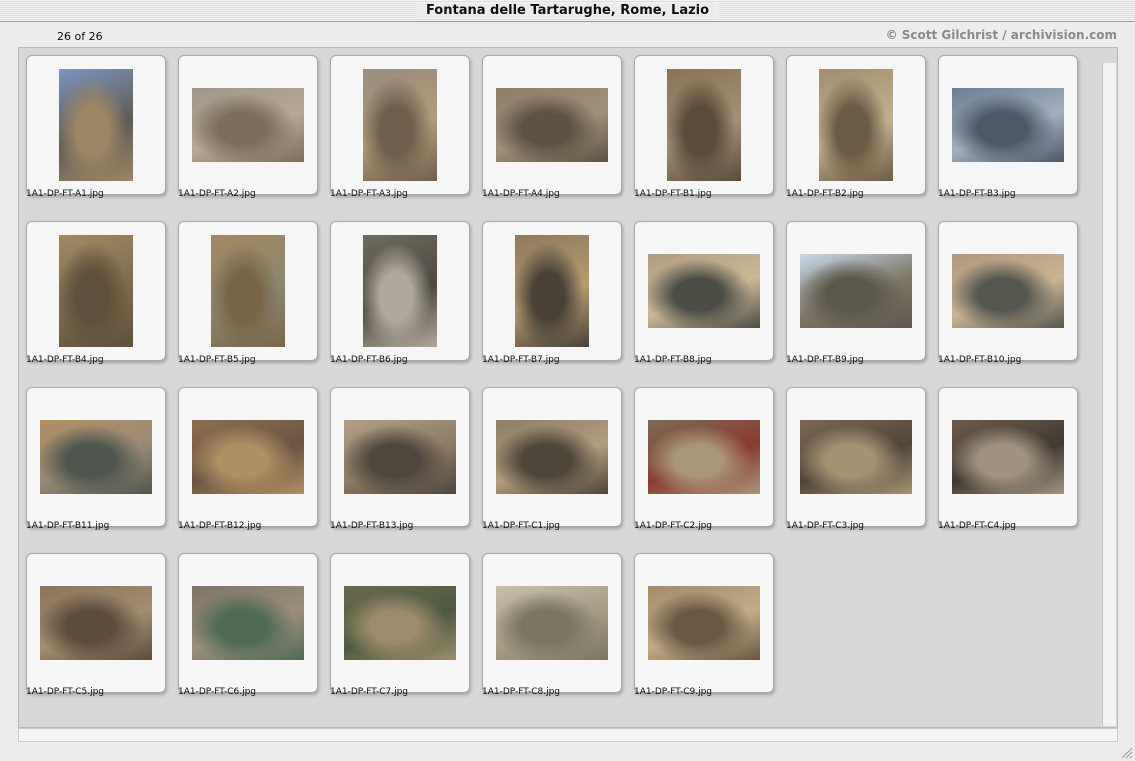 The image size is (1135, 761). I want to click on thumbnail-filename: 1A1-DP-FT-B2.jpg, so click(825, 194).